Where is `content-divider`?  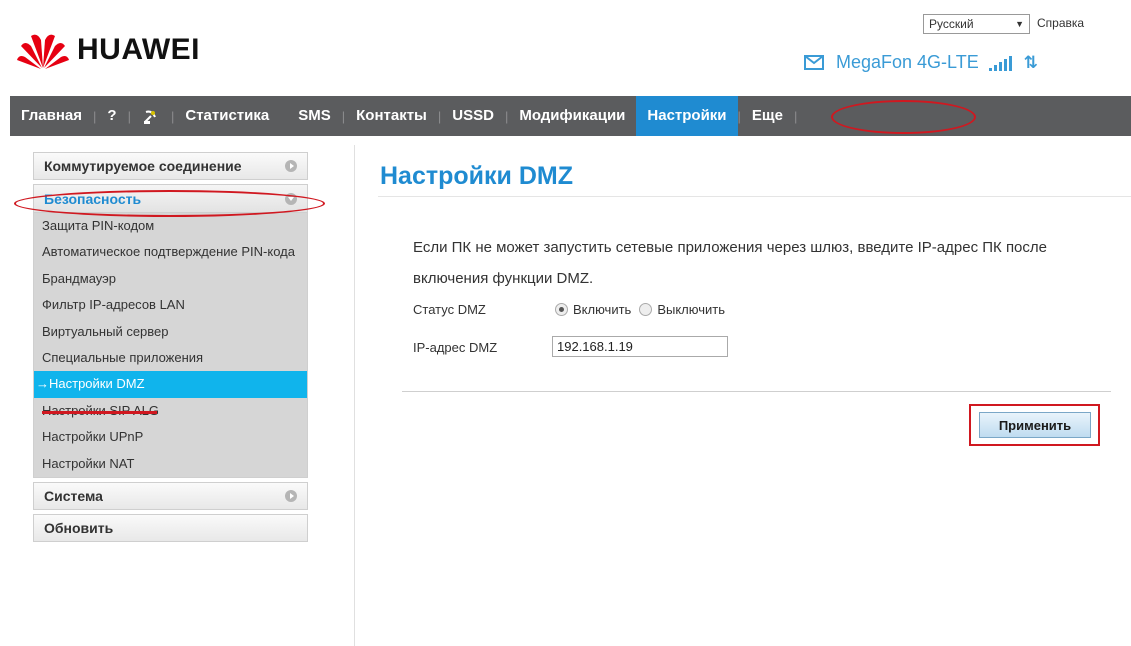 content-divider is located at coordinates (354, 395).